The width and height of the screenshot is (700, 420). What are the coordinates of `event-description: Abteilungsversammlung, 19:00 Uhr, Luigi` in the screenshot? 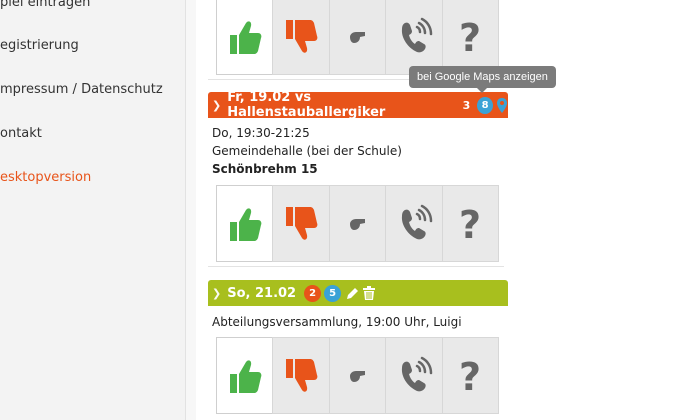 It's located at (337, 322).